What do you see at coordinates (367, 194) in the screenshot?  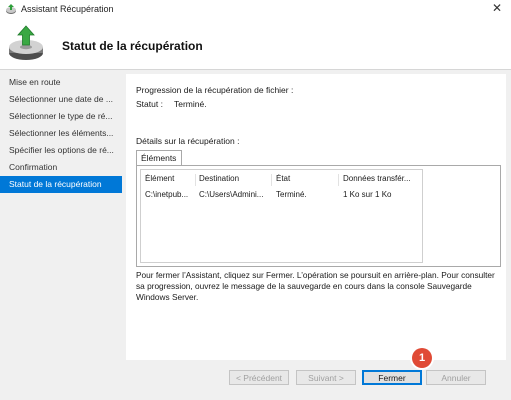 I see `cell-data-transferred: 1 Ko sur 1 Ko` at bounding box center [367, 194].